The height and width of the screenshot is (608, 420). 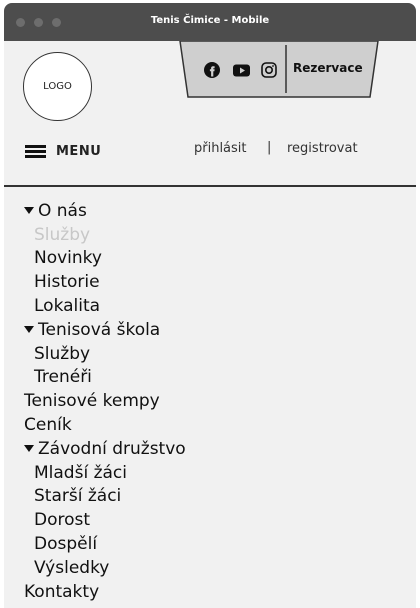 What do you see at coordinates (210, 544) in the screenshot?
I see `nav-subitem: Dospělí` at bounding box center [210, 544].